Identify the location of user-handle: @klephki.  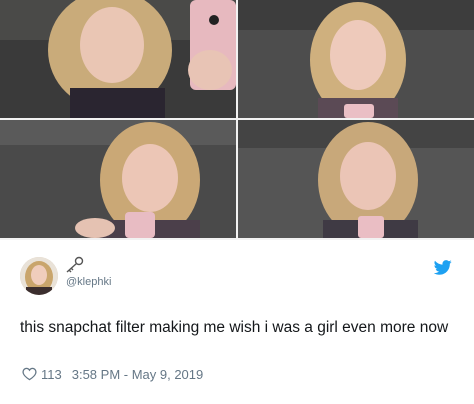
(88, 282).